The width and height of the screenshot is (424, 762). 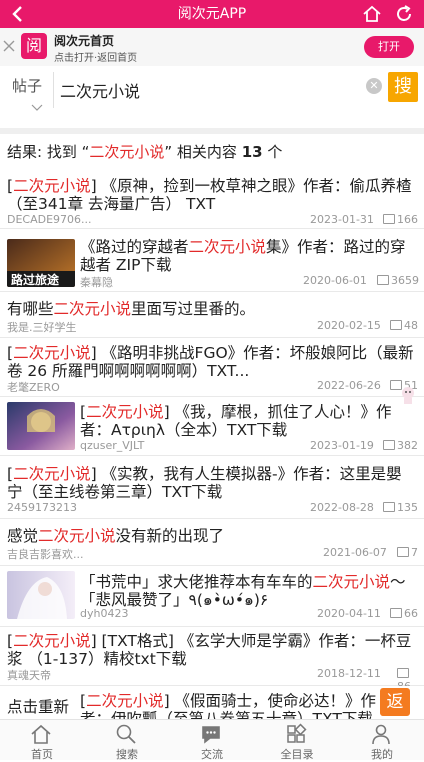 What do you see at coordinates (212, 131) in the screenshot?
I see `divider` at bounding box center [212, 131].